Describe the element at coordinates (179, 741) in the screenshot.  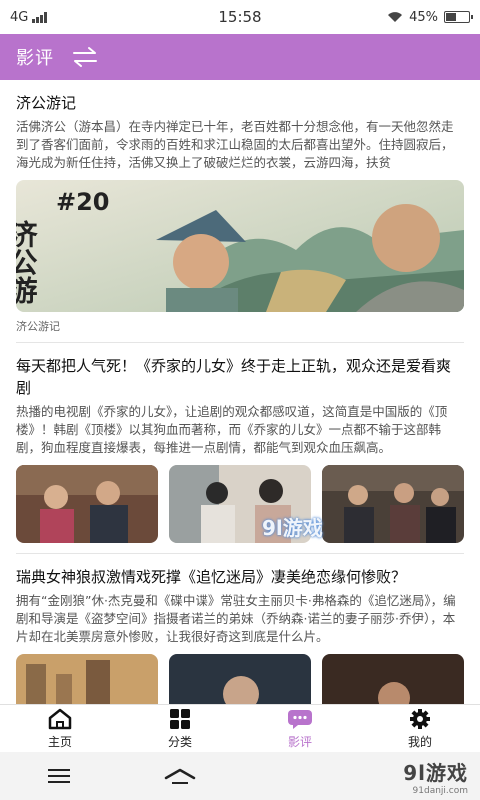
I see `tab-label: 分类` at that location.